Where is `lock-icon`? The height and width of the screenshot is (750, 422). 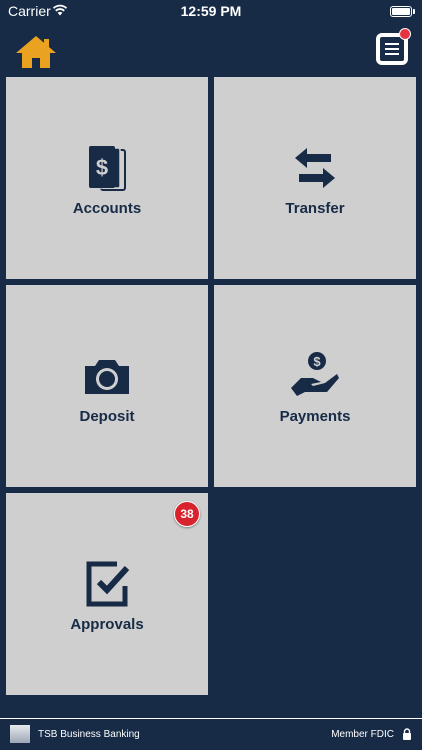 lock-icon is located at coordinates (407, 734).